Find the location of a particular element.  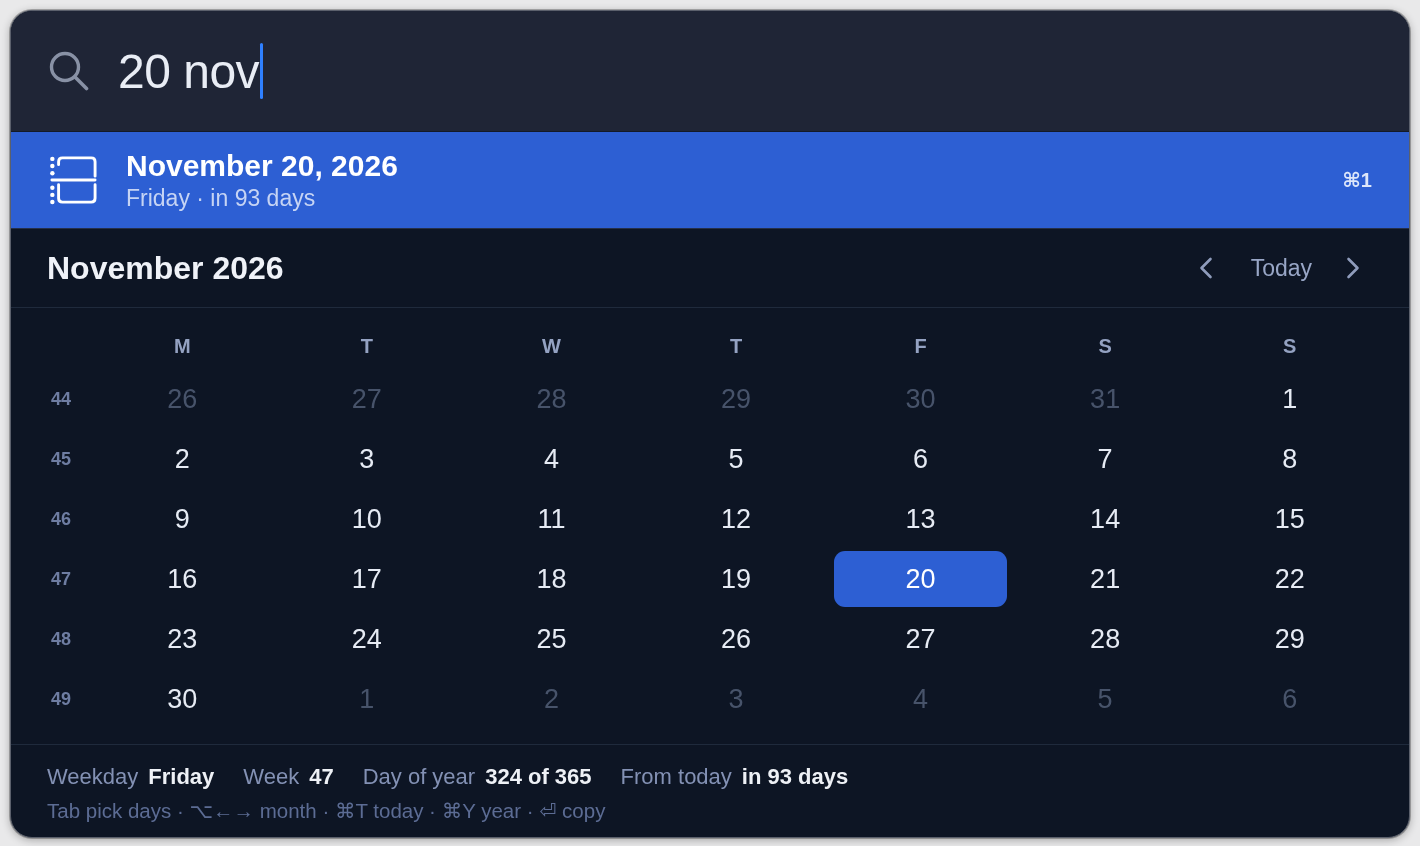

day-cell: 25 is located at coordinates (551, 639).